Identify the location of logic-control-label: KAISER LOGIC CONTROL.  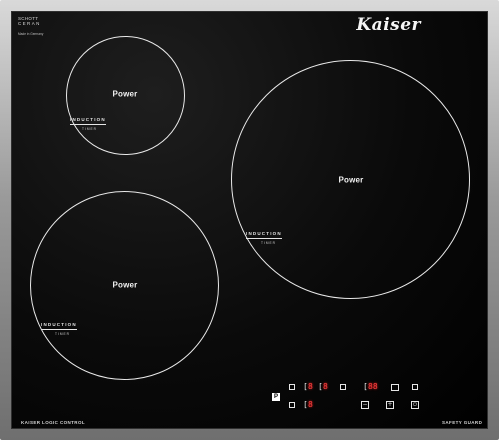
(53, 422).